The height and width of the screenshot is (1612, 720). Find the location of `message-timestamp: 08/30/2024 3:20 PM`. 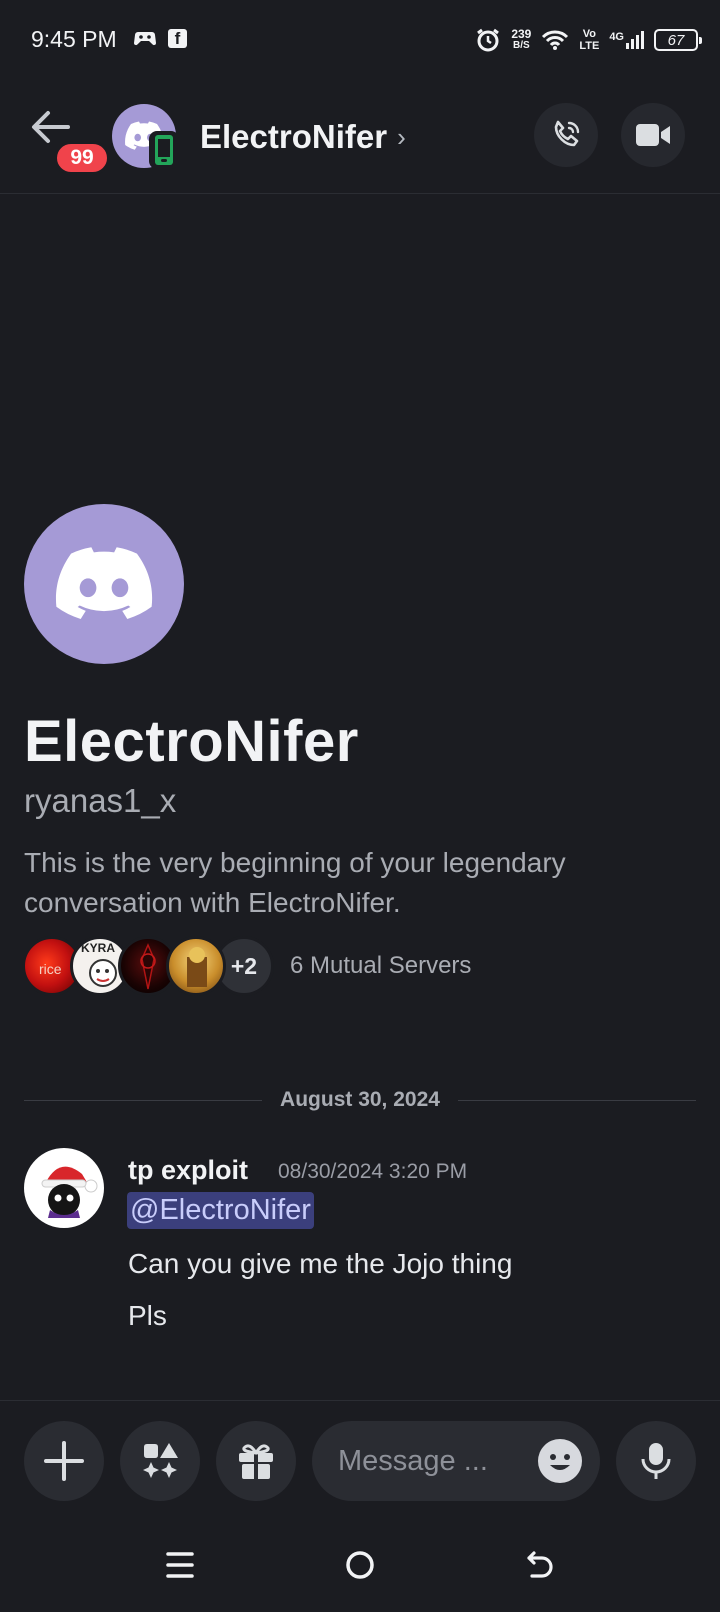

message-timestamp: 08/30/2024 3:20 PM is located at coordinates (373, 1171).